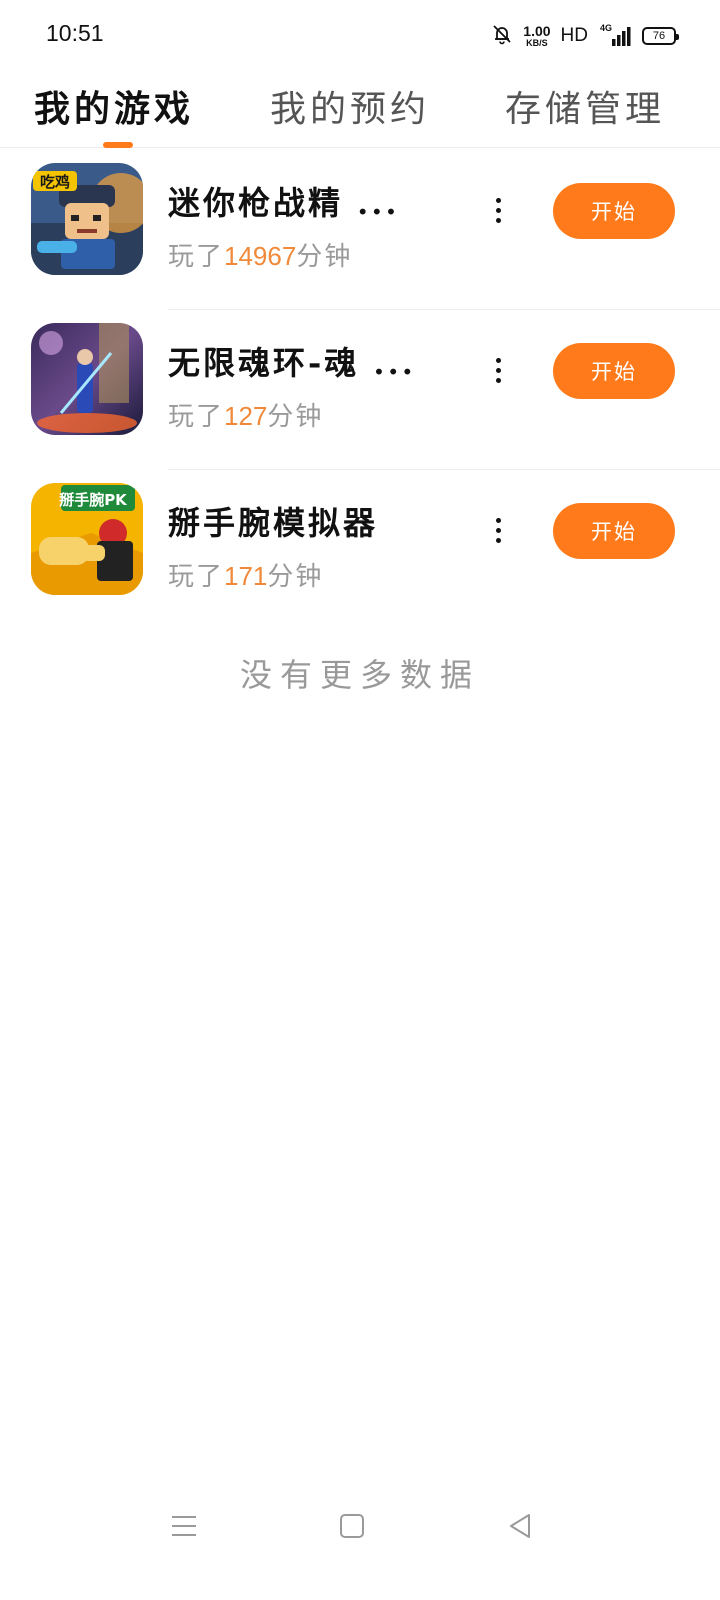 The height and width of the screenshot is (1600, 720). I want to click on back-icon, so click(520, 1526).